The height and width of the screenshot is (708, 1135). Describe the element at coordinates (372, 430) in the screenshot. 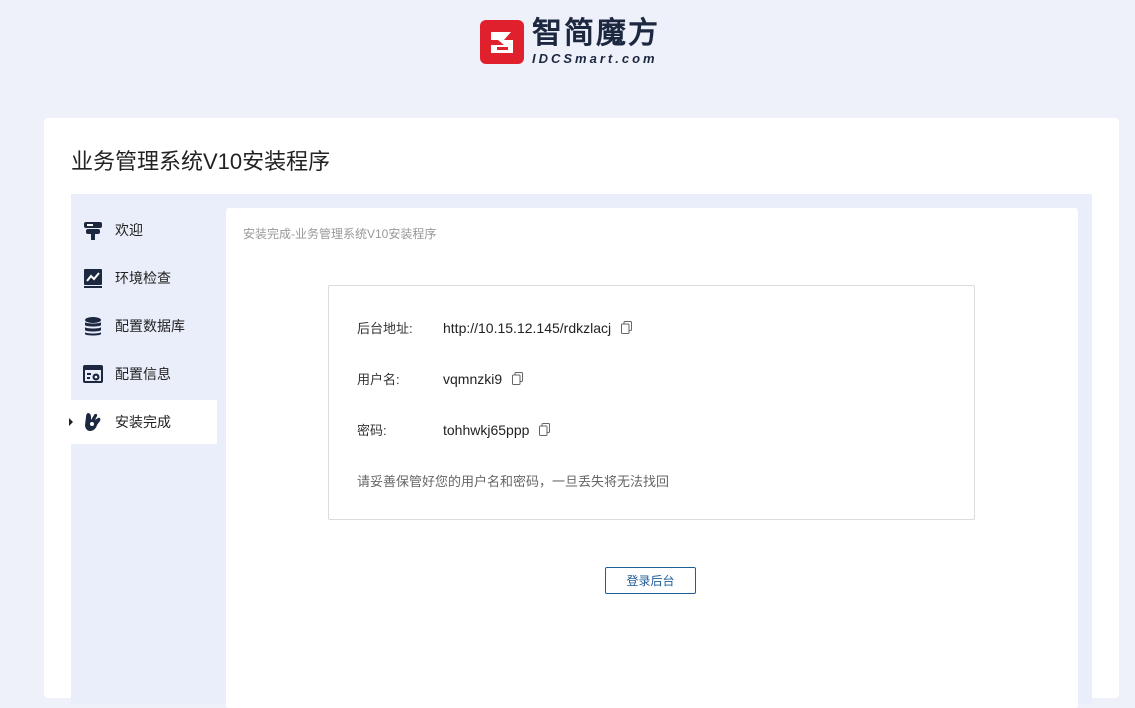

I see `password-label: 密码:` at that location.